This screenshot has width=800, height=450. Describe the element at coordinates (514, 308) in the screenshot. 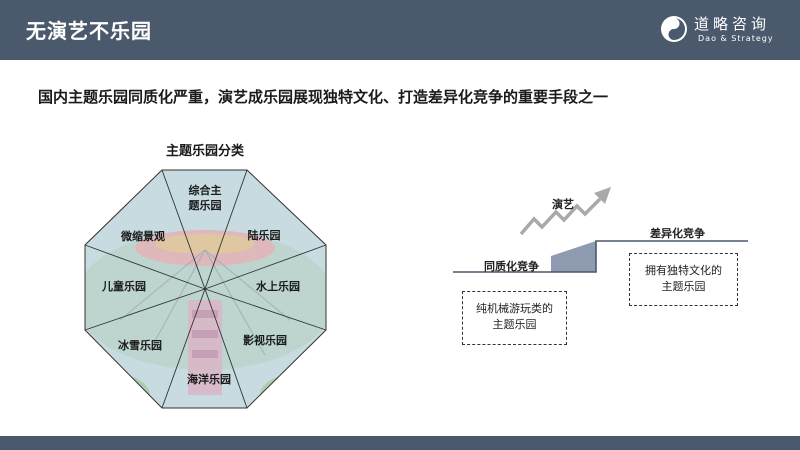

I see `homogeneous-box-line1: 纯机械游玩类的` at that location.